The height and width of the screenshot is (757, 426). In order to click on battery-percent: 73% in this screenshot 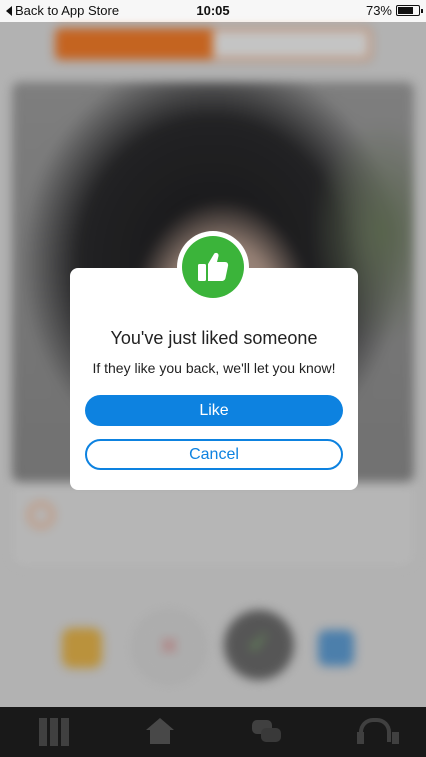, I will do `click(378, 10)`.